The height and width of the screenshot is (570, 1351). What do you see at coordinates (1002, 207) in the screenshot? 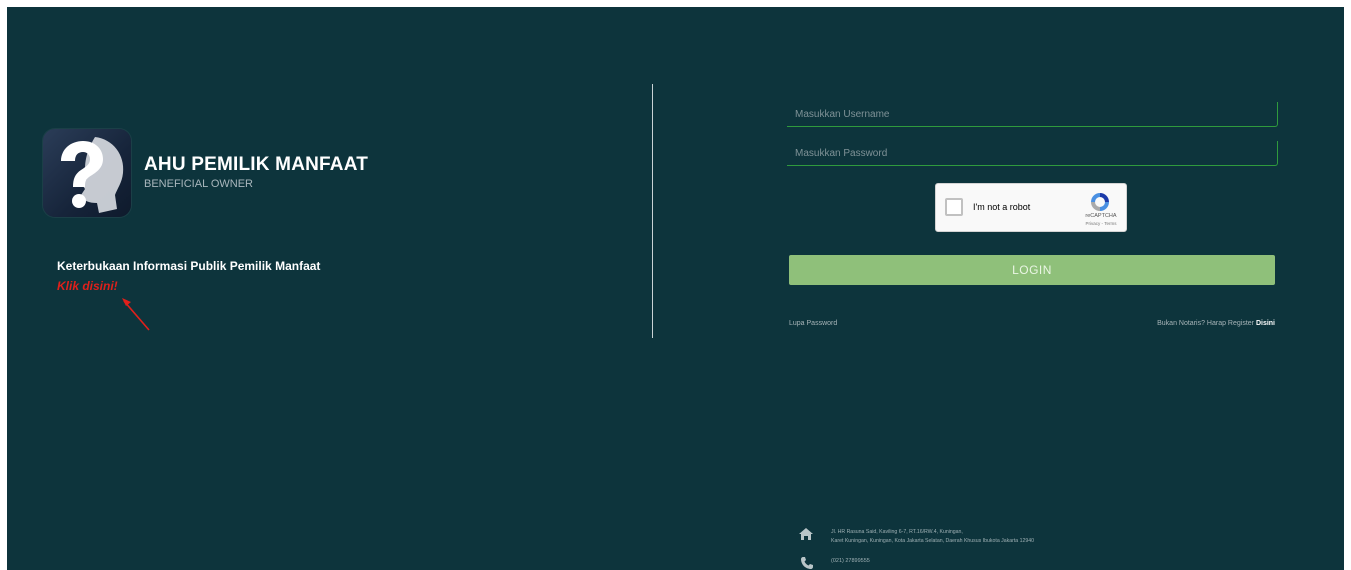
I see `recaptcha-label: I'm not a robot` at bounding box center [1002, 207].